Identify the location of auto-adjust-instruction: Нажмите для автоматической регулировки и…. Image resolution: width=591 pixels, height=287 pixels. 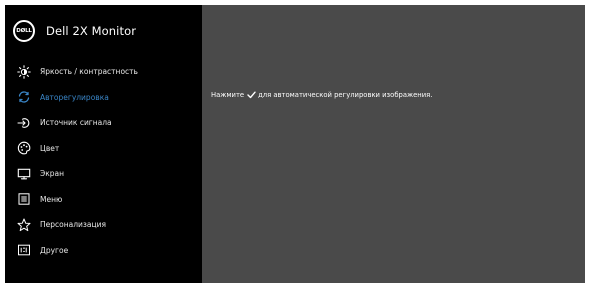
(321, 95).